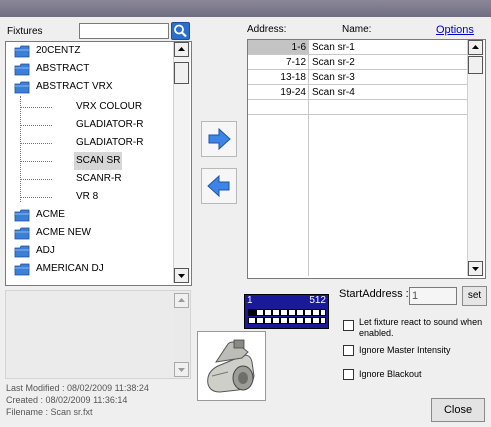 The height and width of the screenshot is (427, 491). What do you see at coordinates (374, 294) in the screenshot?
I see `start-address-label: StartAddress :` at bounding box center [374, 294].